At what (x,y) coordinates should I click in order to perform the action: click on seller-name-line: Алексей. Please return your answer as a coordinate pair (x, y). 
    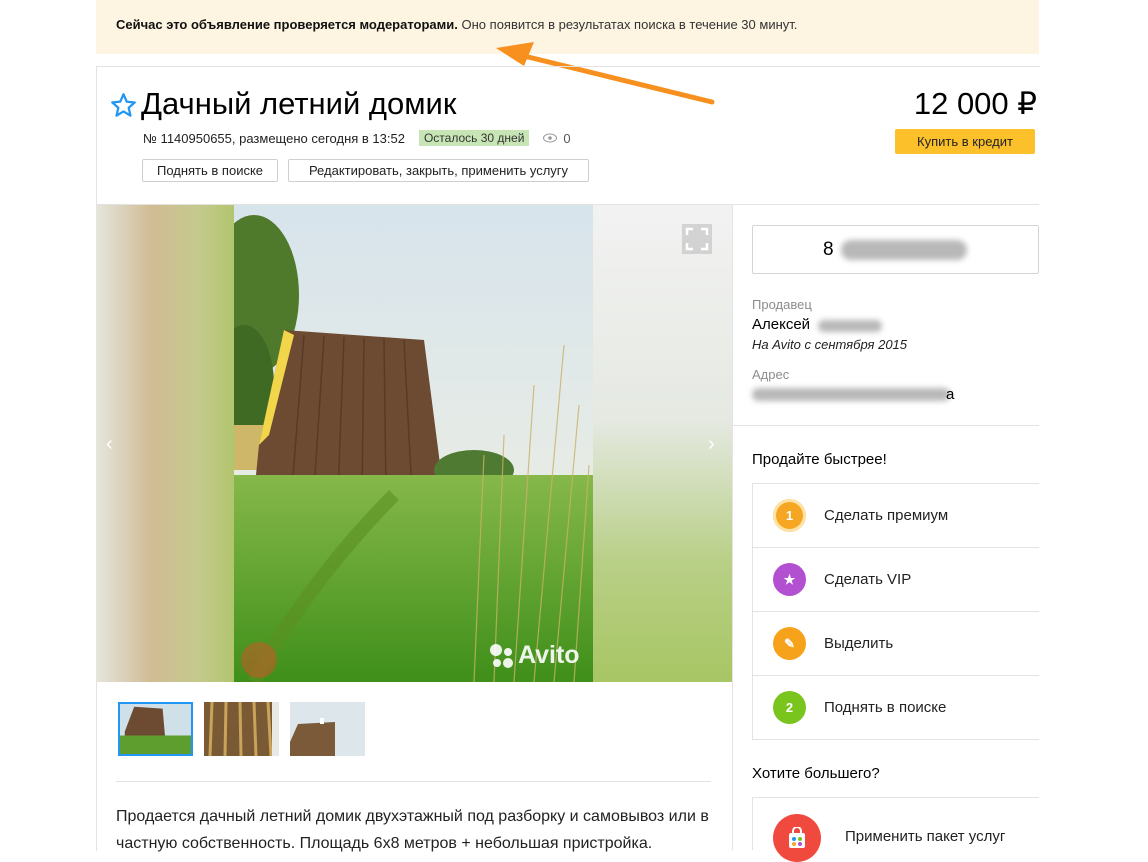
    Looking at the image, I should click on (781, 324).